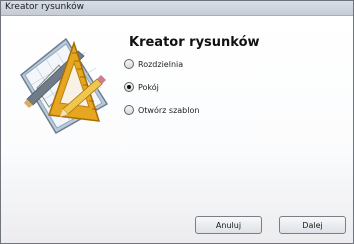 The width and height of the screenshot is (354, 244). I want to click on option-rozdzielnia: Rozdzielnia, so click(153, 64).